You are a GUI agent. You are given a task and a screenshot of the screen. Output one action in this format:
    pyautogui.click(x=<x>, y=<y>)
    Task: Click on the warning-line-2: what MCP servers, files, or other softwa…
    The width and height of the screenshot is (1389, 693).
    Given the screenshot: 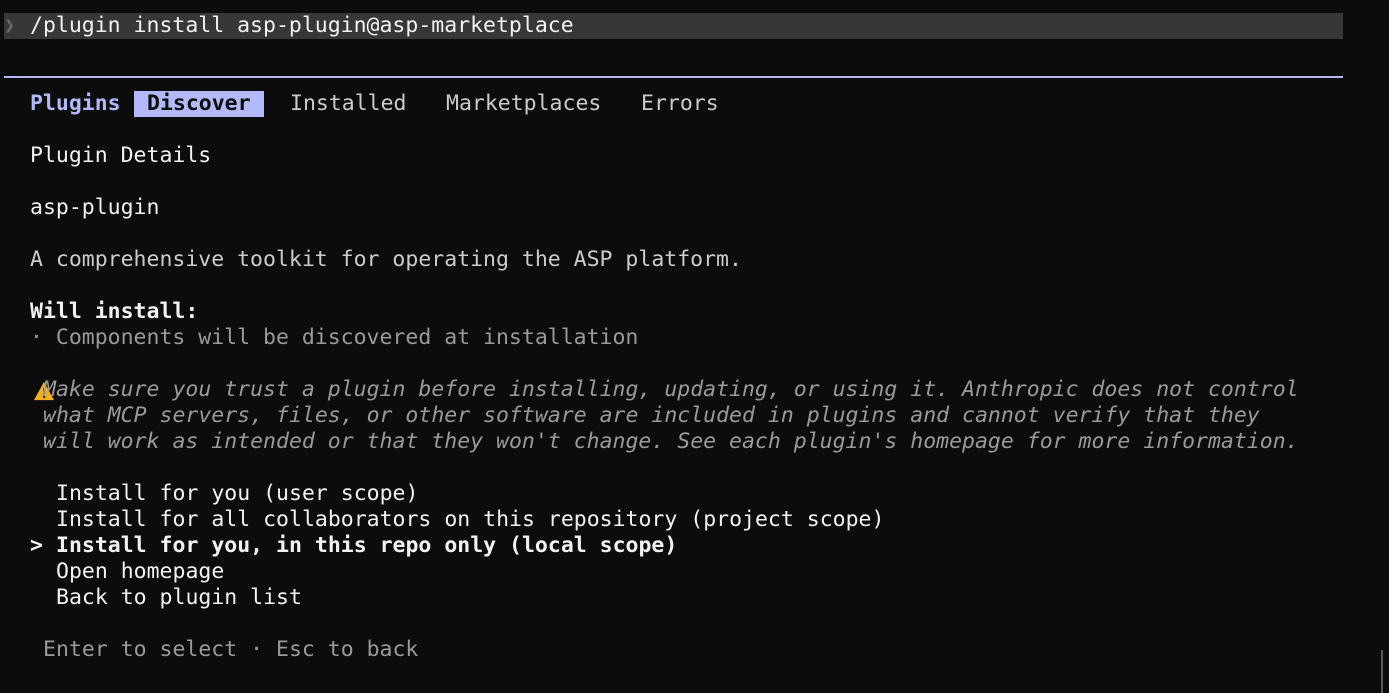 What is the action you would take?
    pyautogui.click(x=651, y=415)
    